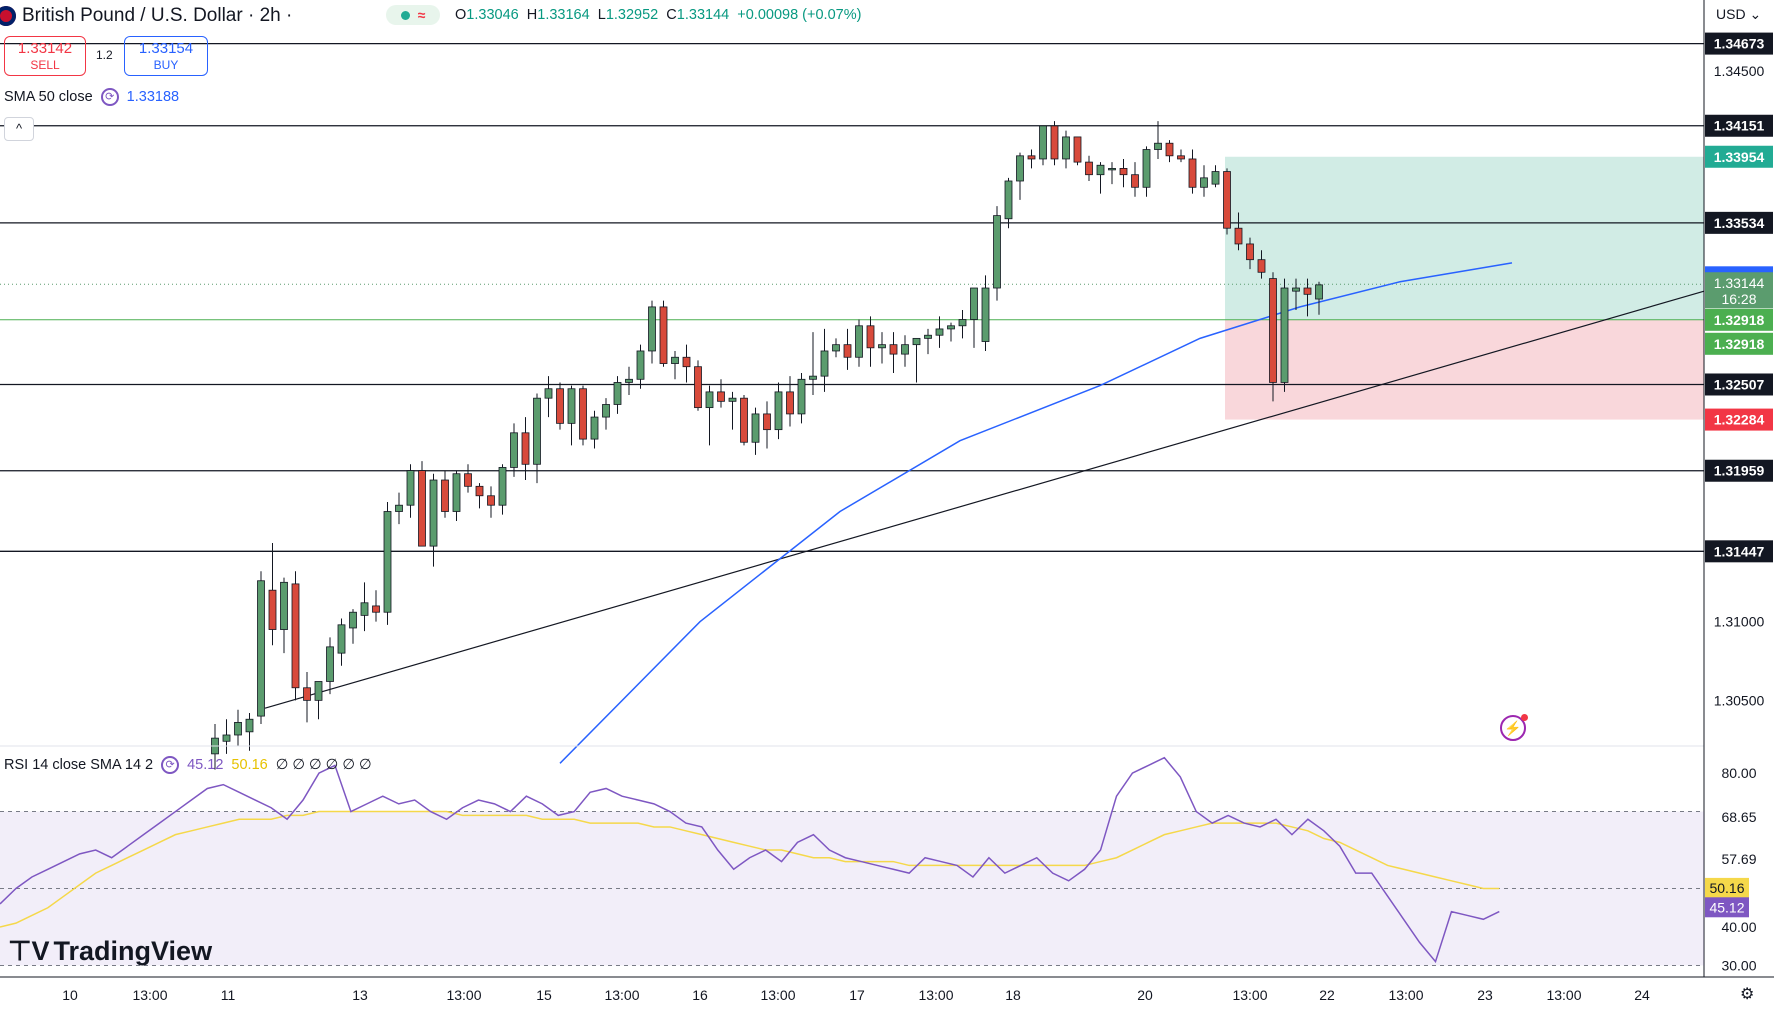 Image resolution: width=1774 pixels, height=1009 pixels. Describe the element at coordinates (421, 15) in the screenshot. I see `delay-icon: ≈` at that location.